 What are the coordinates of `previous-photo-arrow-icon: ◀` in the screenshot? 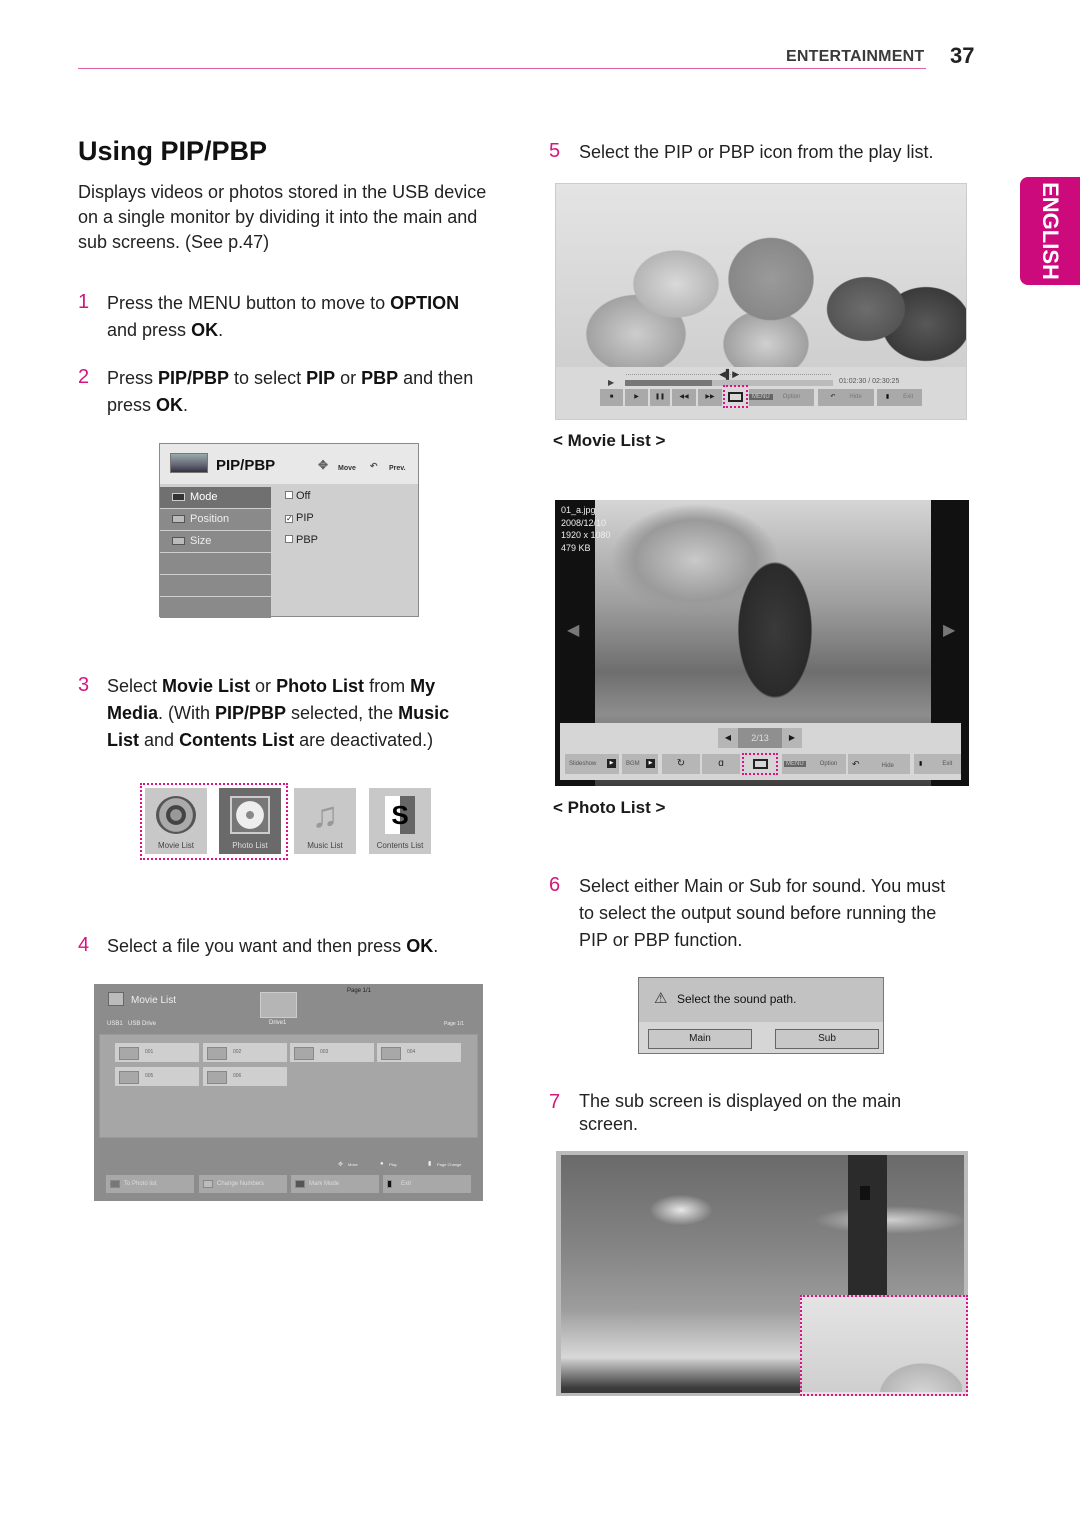 It's located at (573, 630).